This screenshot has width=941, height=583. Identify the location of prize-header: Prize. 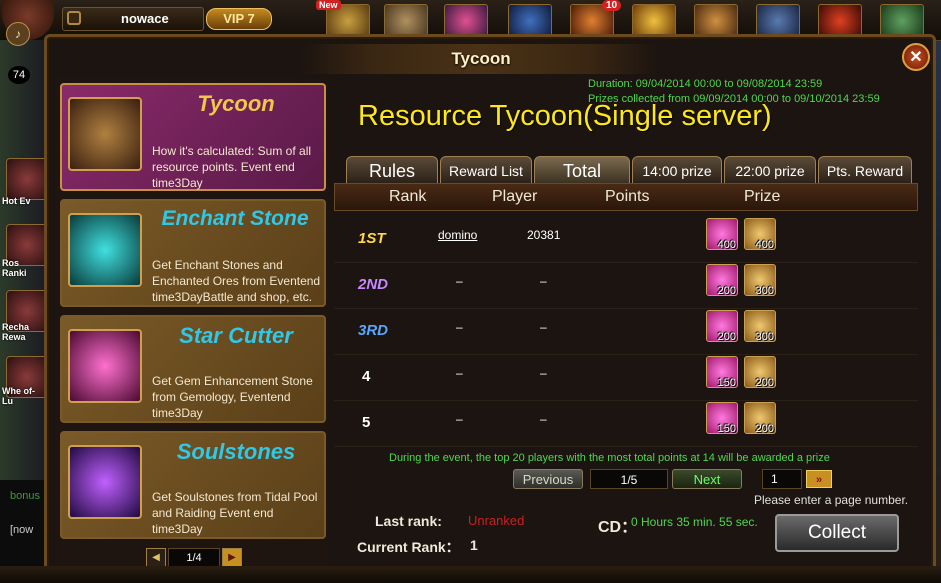
(762, 196).